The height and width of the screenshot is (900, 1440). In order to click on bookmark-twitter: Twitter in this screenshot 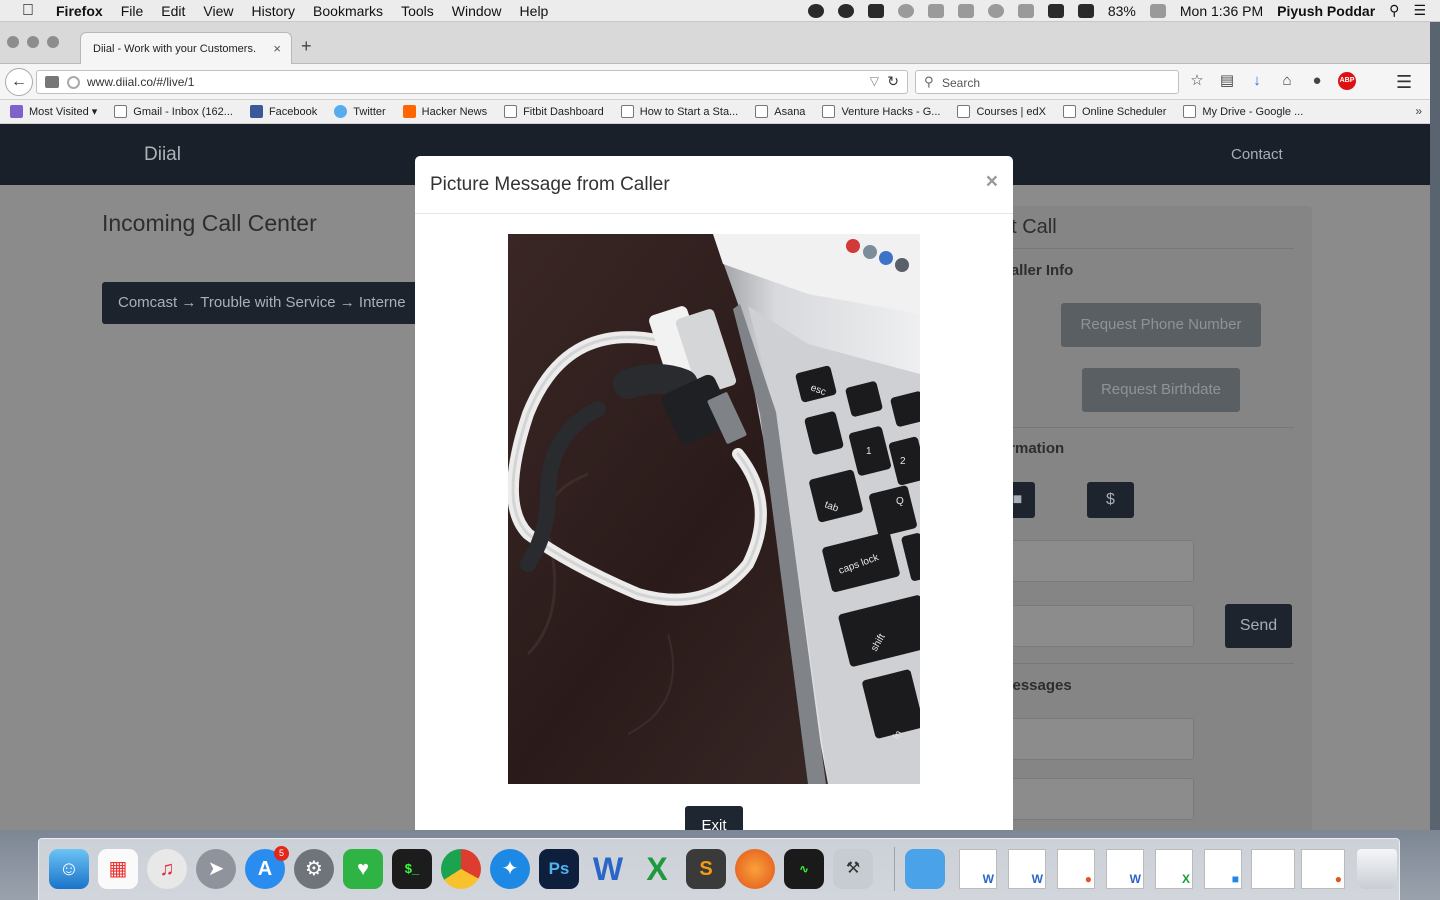, I will do `click(360, 111)`.